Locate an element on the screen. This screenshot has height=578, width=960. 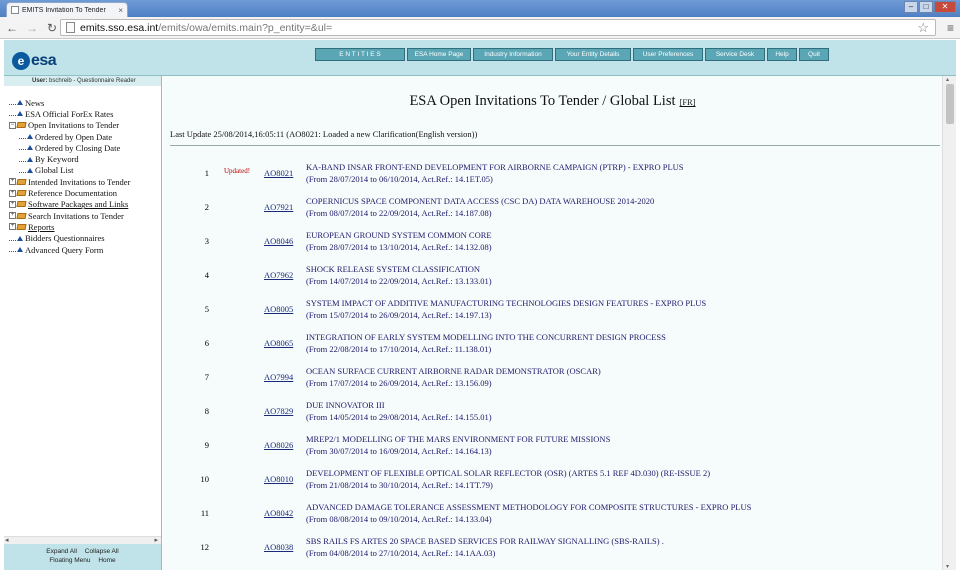
browser-menu-icon: ≡ is located at coordinates (950, 28).